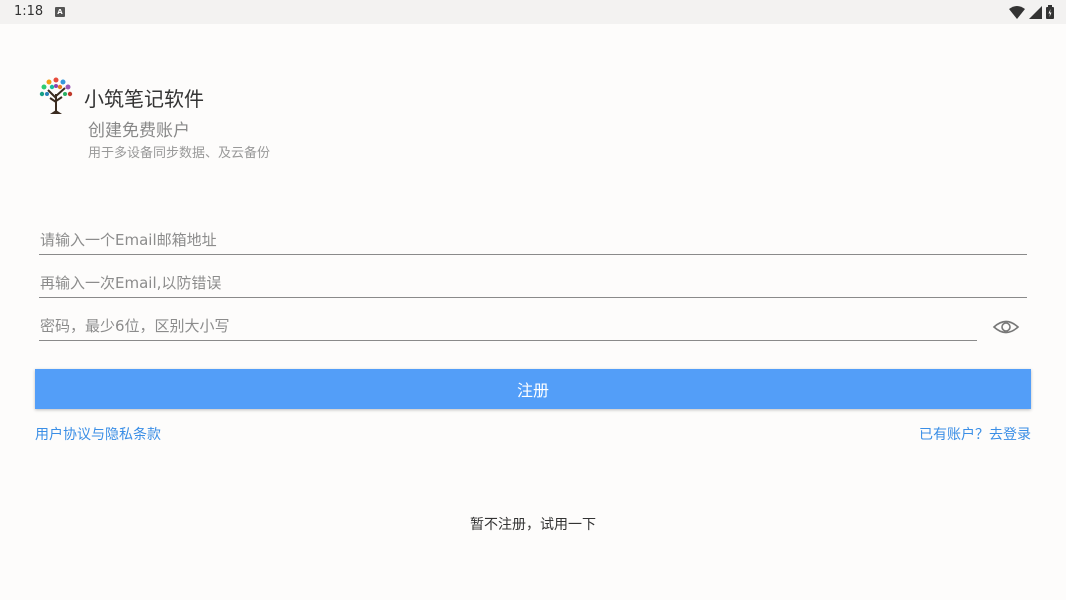 This screenshot has height=600, width=1066. Describe the element at coordinates (1006, 327) in the screenshot. I see `show-password-eye-icon` at that location.